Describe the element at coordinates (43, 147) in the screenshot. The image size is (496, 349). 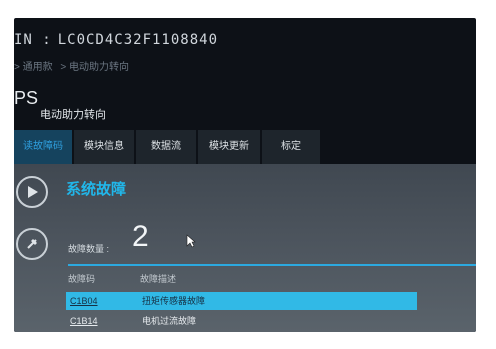
I see `tab-read-dtc: 读故障码` at that location.